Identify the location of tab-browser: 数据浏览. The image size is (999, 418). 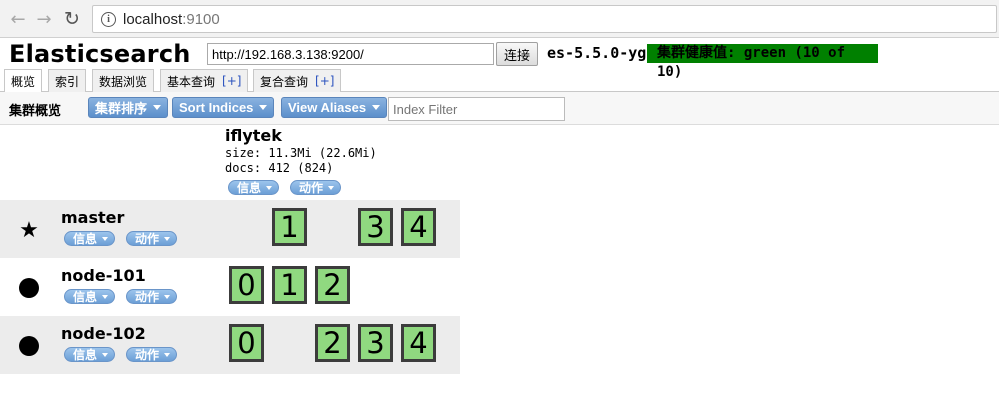
(123, 80).